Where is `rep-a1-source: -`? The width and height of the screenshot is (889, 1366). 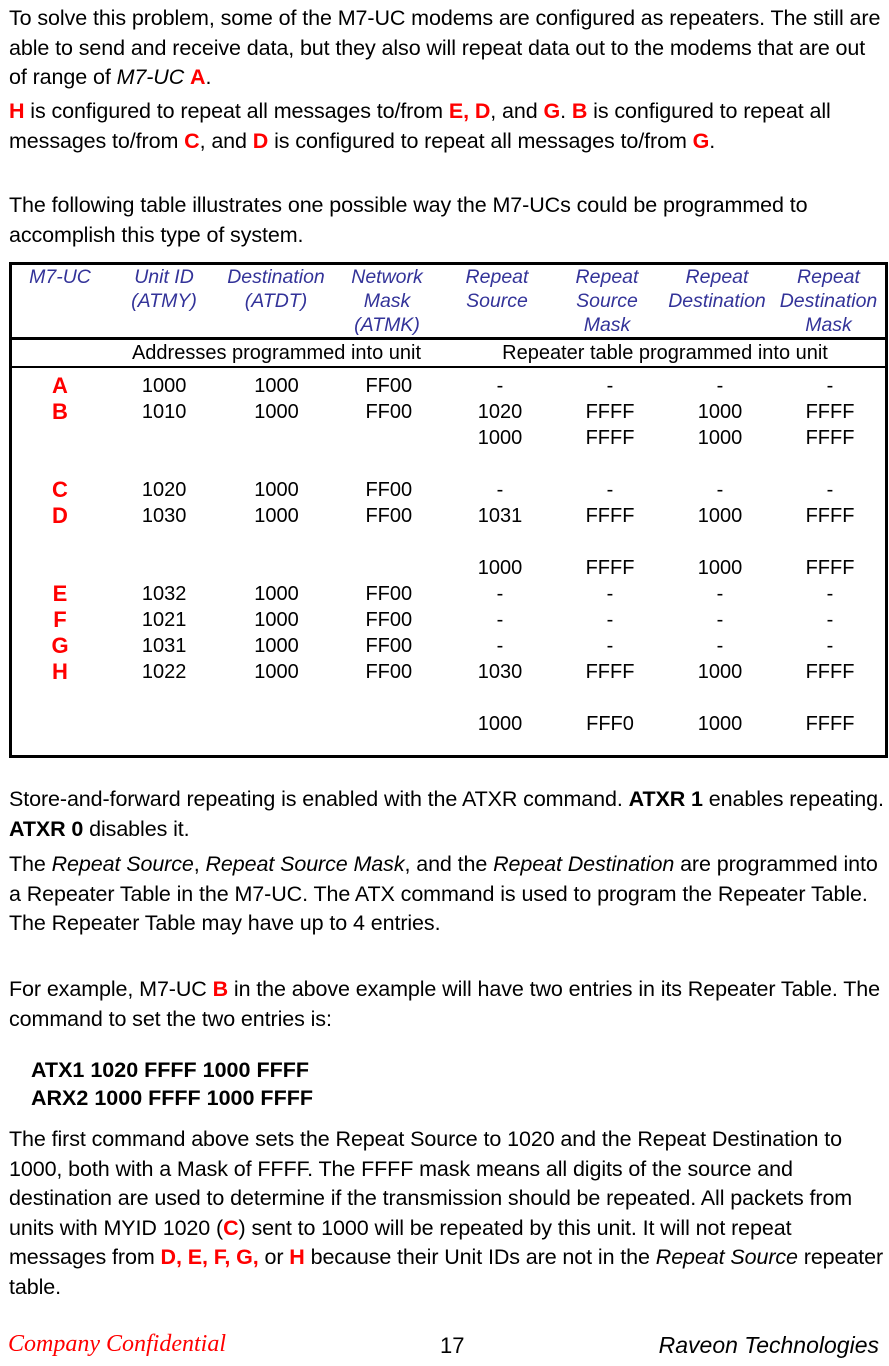
rep-a1-source: - is located at coordinates (500, 386).